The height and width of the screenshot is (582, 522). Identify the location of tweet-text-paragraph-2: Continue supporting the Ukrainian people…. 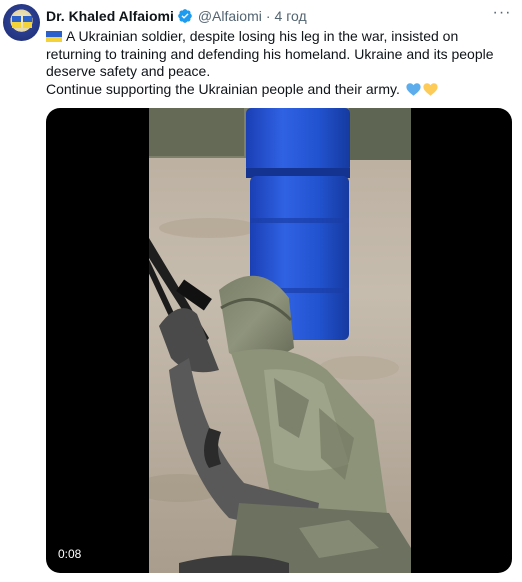
(276, 90).